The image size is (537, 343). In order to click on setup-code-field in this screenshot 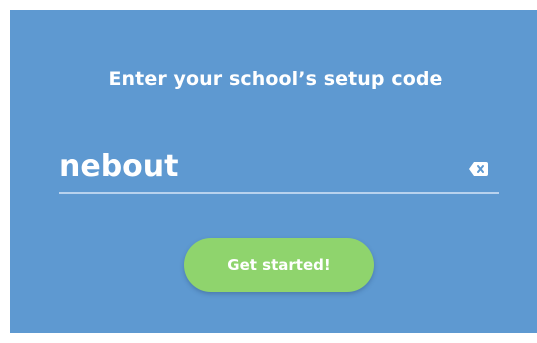, I will do `click(279, 169)`.